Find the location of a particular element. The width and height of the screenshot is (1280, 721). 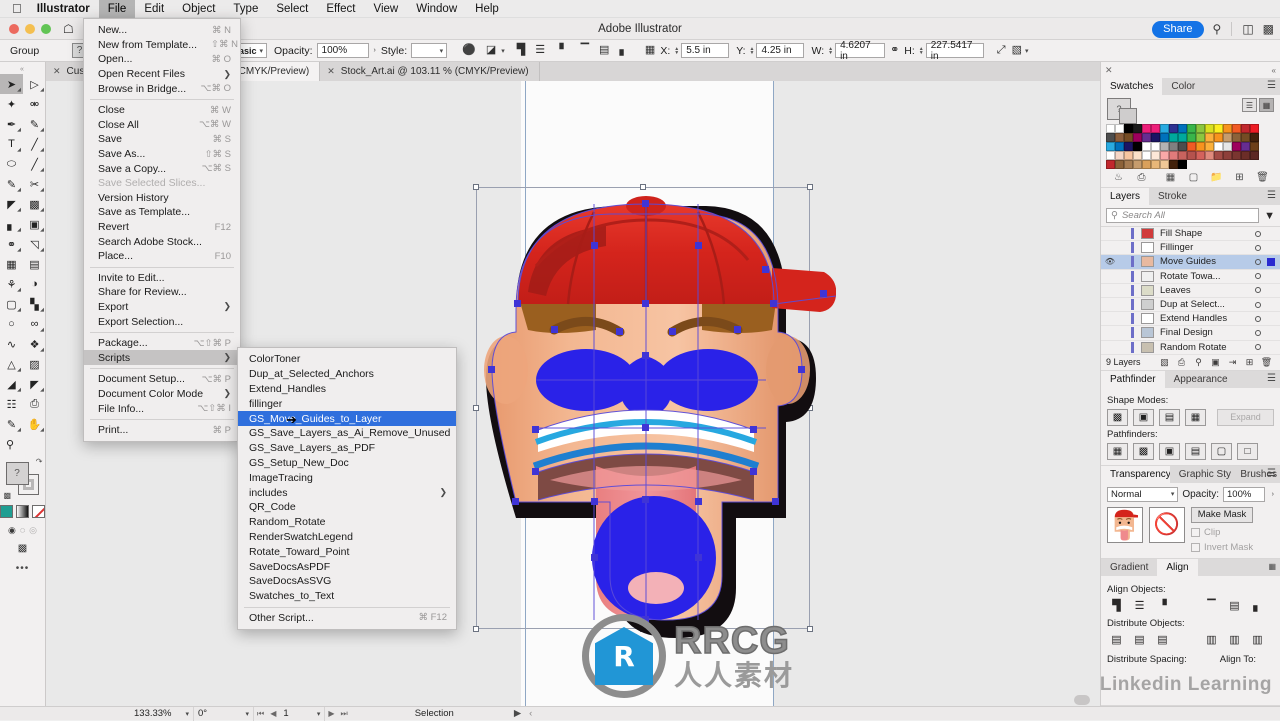

edit-toolbar-tool: ✎ ◢ is located at coordinates (11, 424).